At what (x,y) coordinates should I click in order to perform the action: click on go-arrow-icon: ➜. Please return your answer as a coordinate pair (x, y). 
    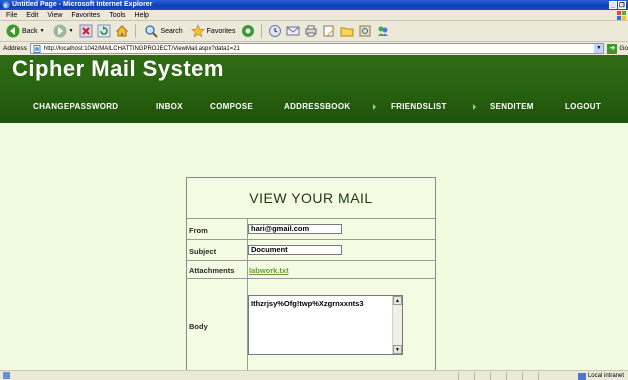
    Looking at the image, I should click on (612, 48).